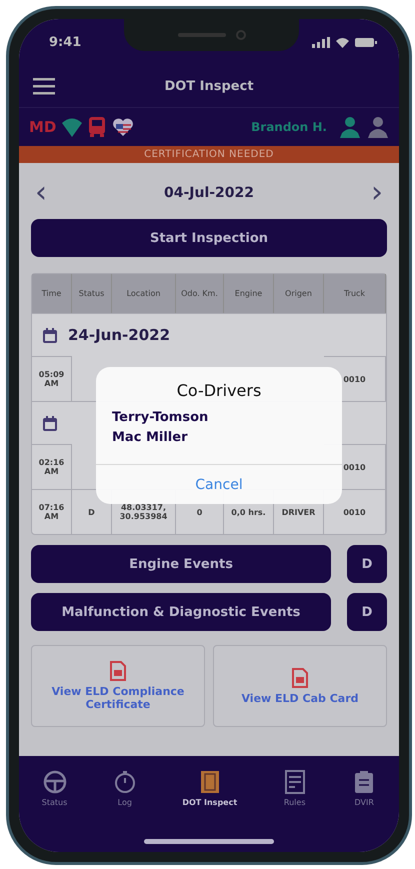 The image size is (415, 869). I want to click on camera-lens, so click(241, 35).